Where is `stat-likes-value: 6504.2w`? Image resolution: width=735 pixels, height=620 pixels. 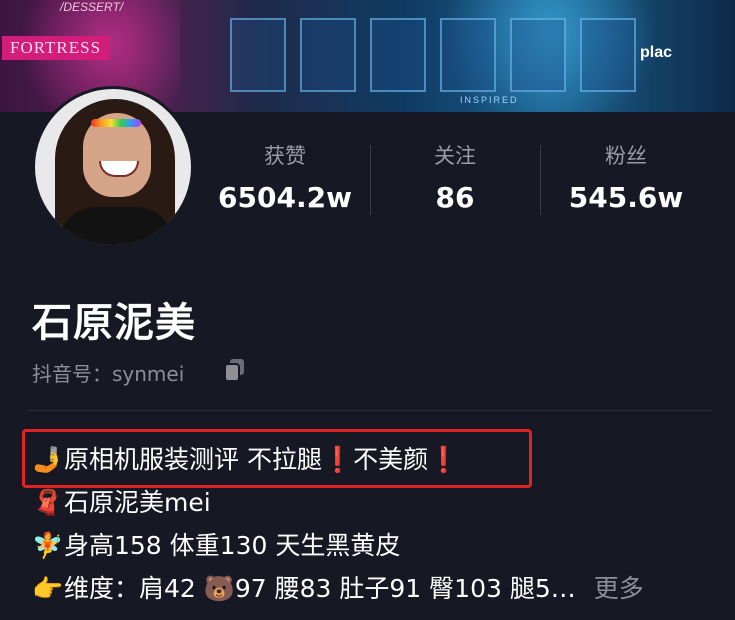 stat-likes-value: 6504.2w is located at coordinates (285, 197).